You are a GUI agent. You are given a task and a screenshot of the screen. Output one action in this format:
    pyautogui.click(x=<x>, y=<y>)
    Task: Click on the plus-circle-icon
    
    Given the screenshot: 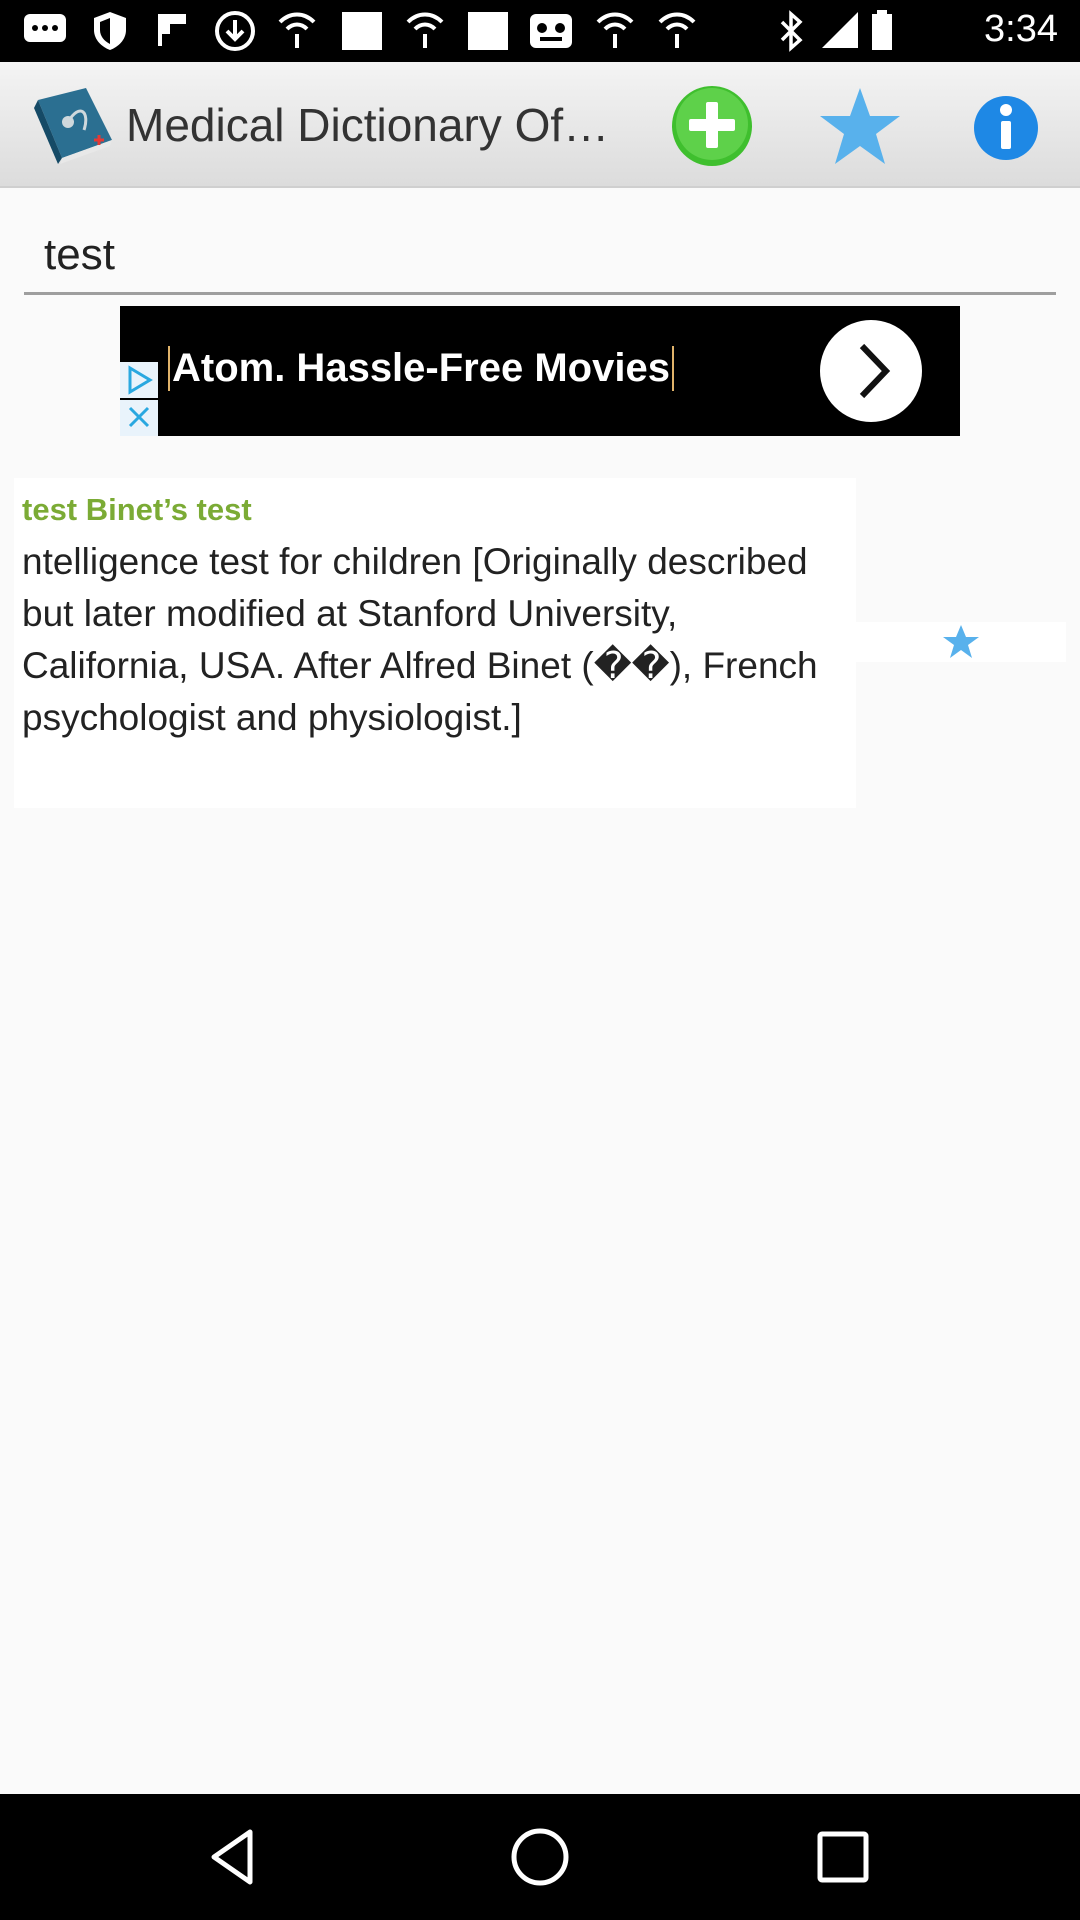 What is the action you would take?
    pyautogui.click(x=712, y=126)
    